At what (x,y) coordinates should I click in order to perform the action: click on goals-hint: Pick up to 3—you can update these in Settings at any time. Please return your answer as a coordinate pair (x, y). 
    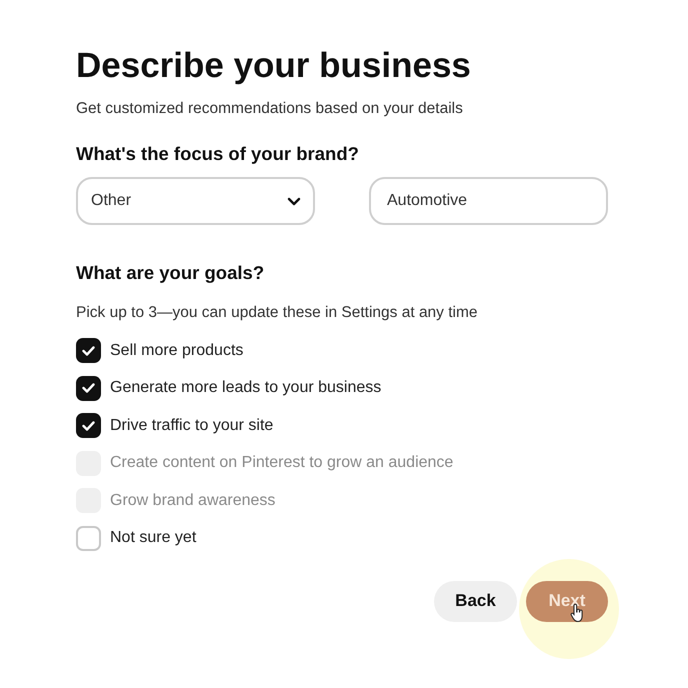
    Looking at the image, I should click on (277, 312).